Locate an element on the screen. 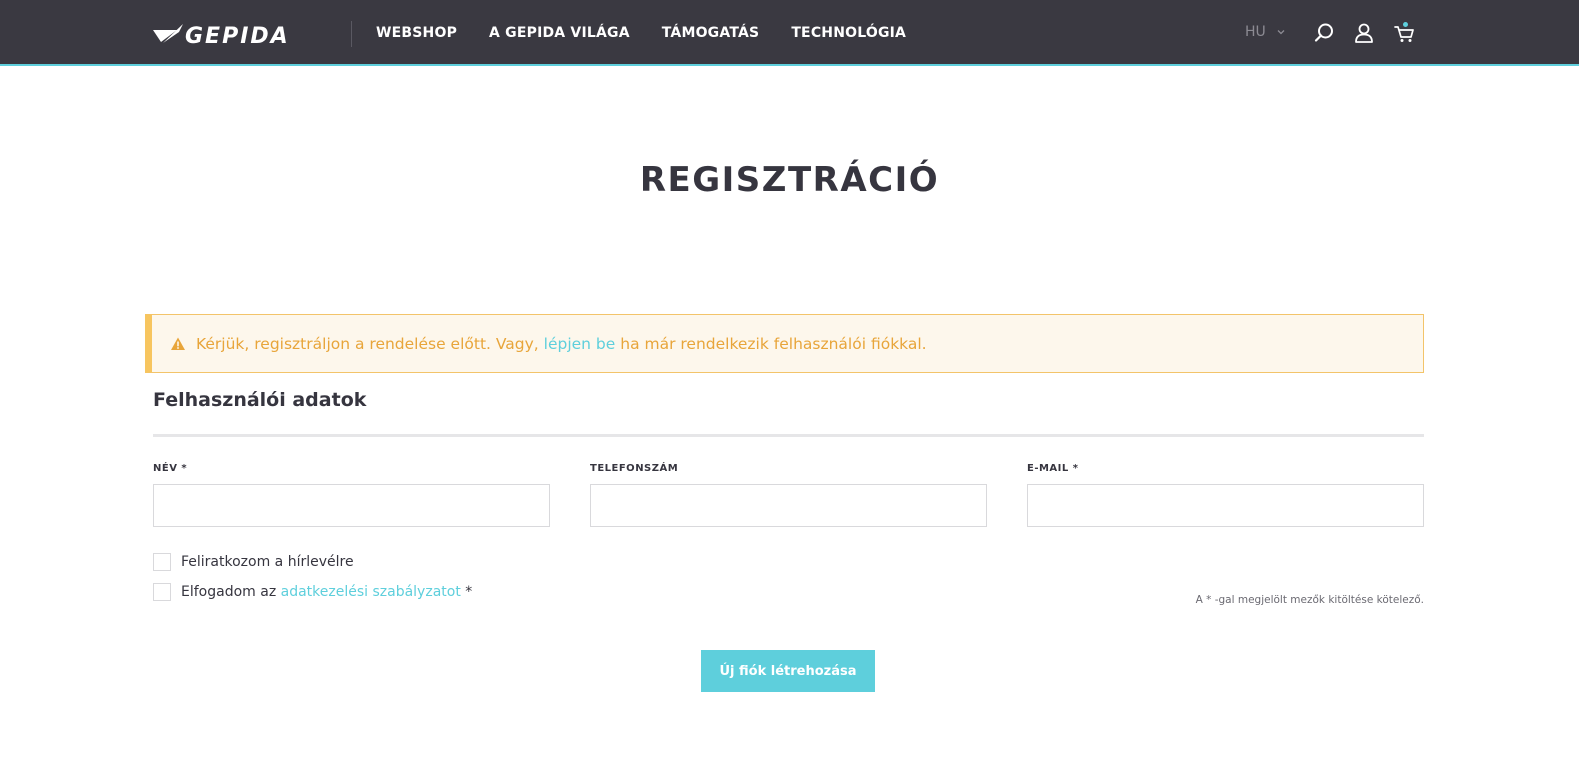 The image size is (1579, 764). user-icon is located at coordinates (1364, 33).